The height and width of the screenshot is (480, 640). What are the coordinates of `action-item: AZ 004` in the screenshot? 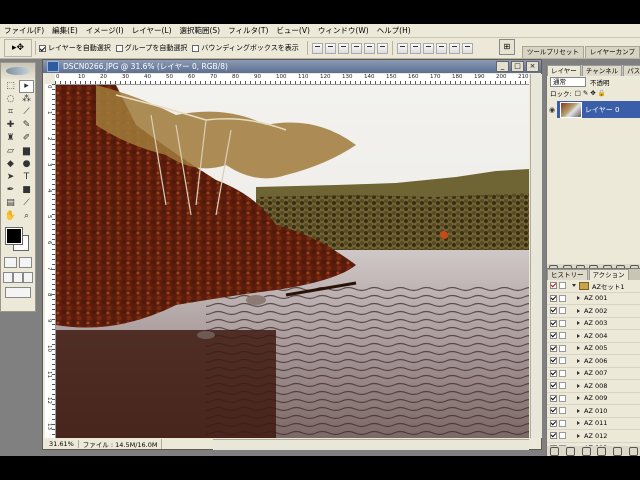 It's located at (593, 336).